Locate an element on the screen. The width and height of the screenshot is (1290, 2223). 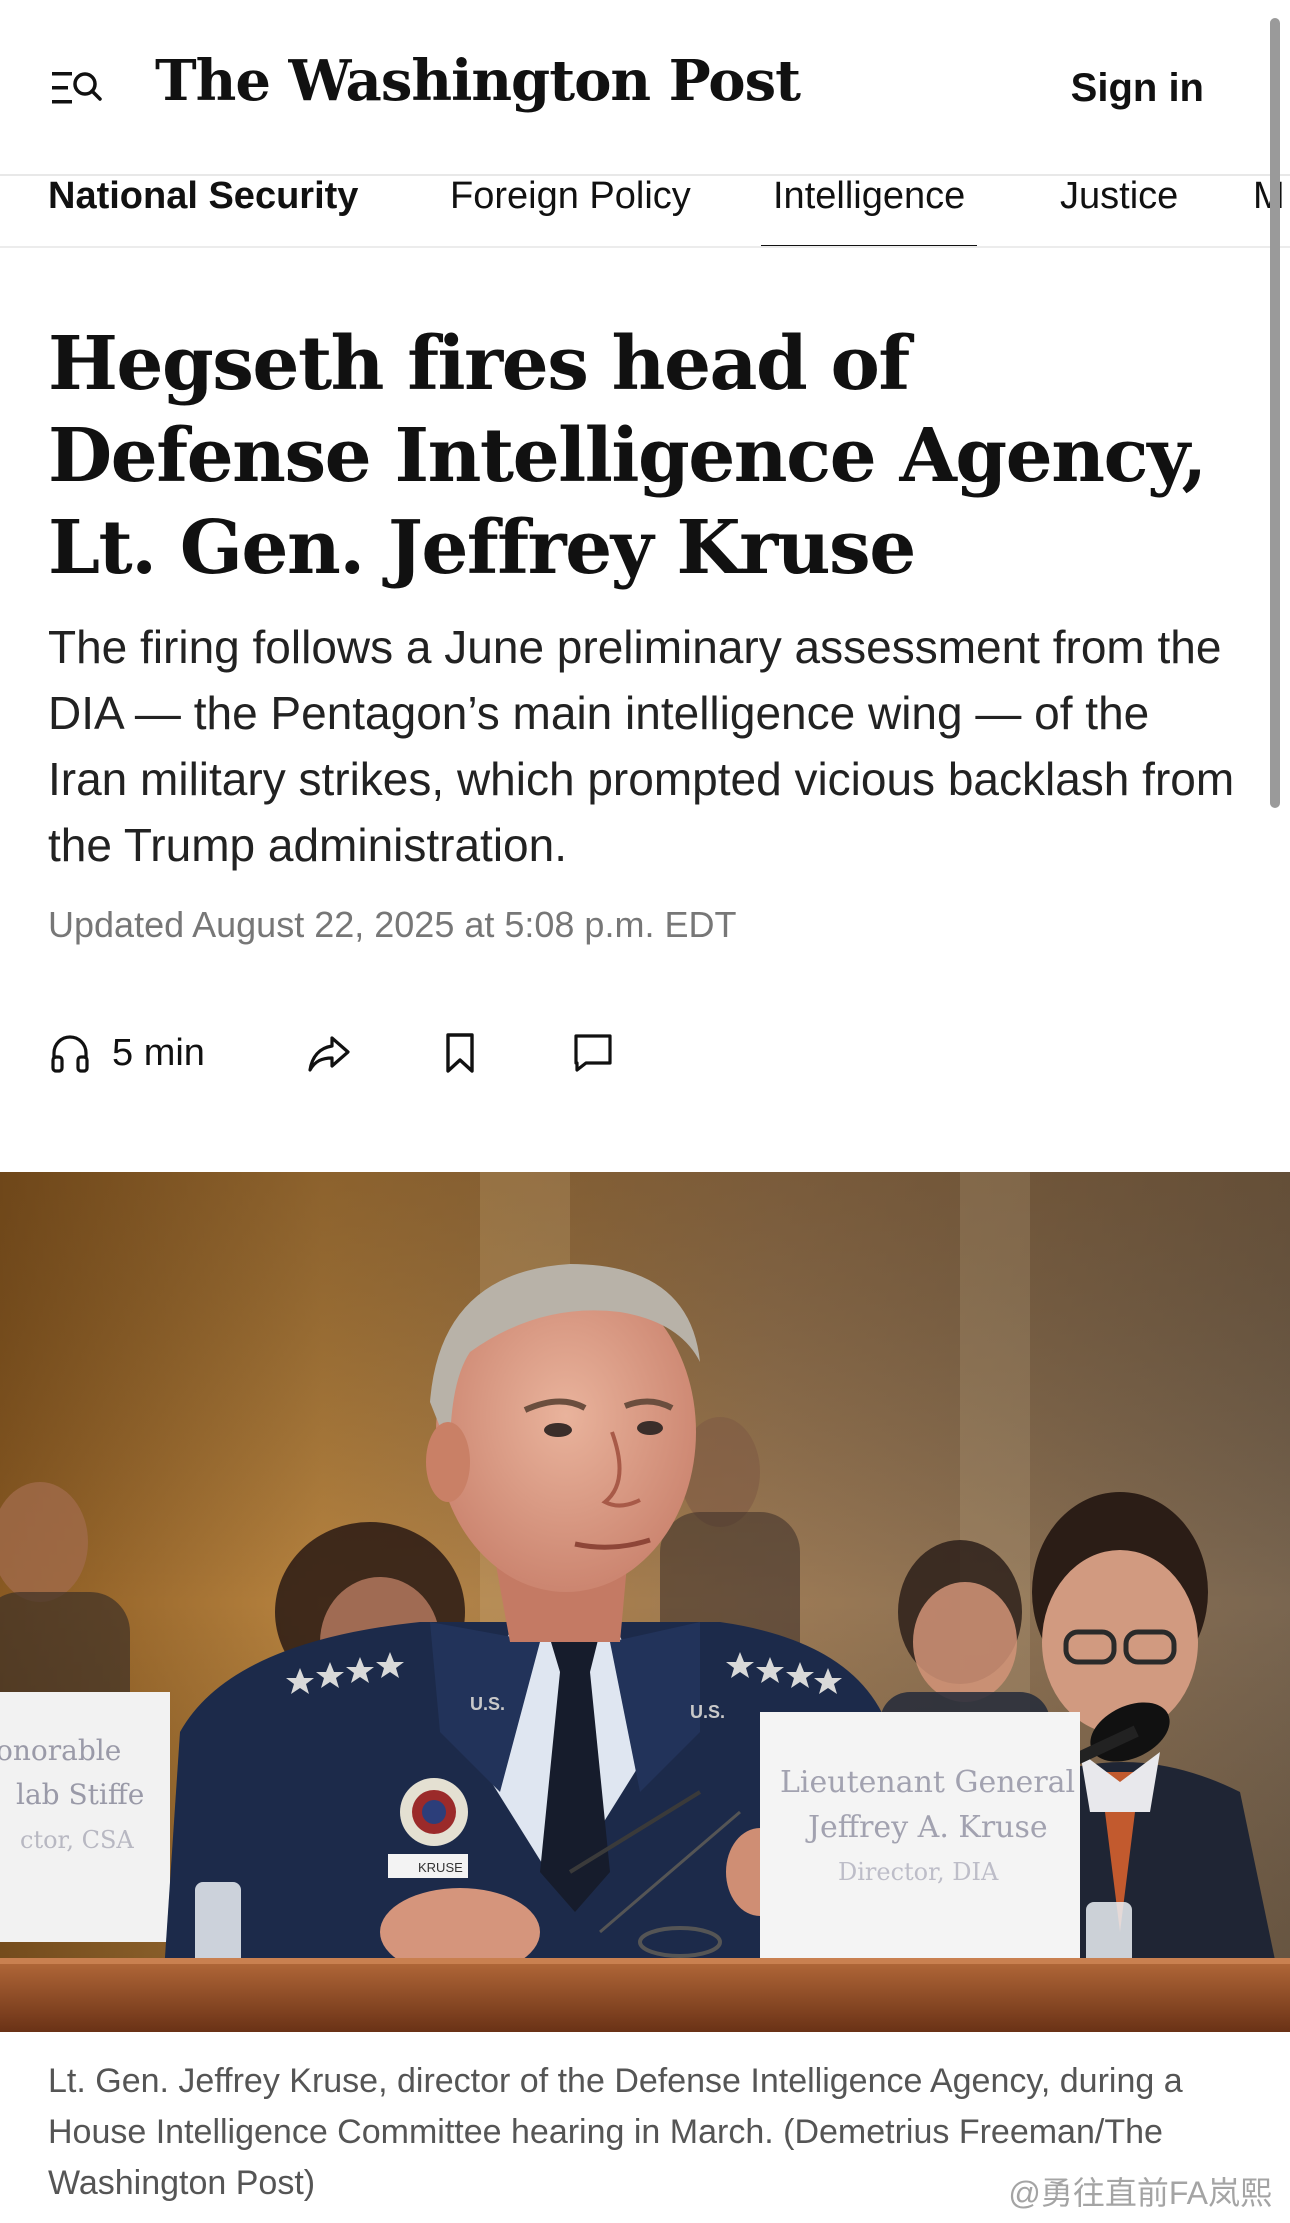
site-logo: The Washington Post is located at coordinates (478, 81).